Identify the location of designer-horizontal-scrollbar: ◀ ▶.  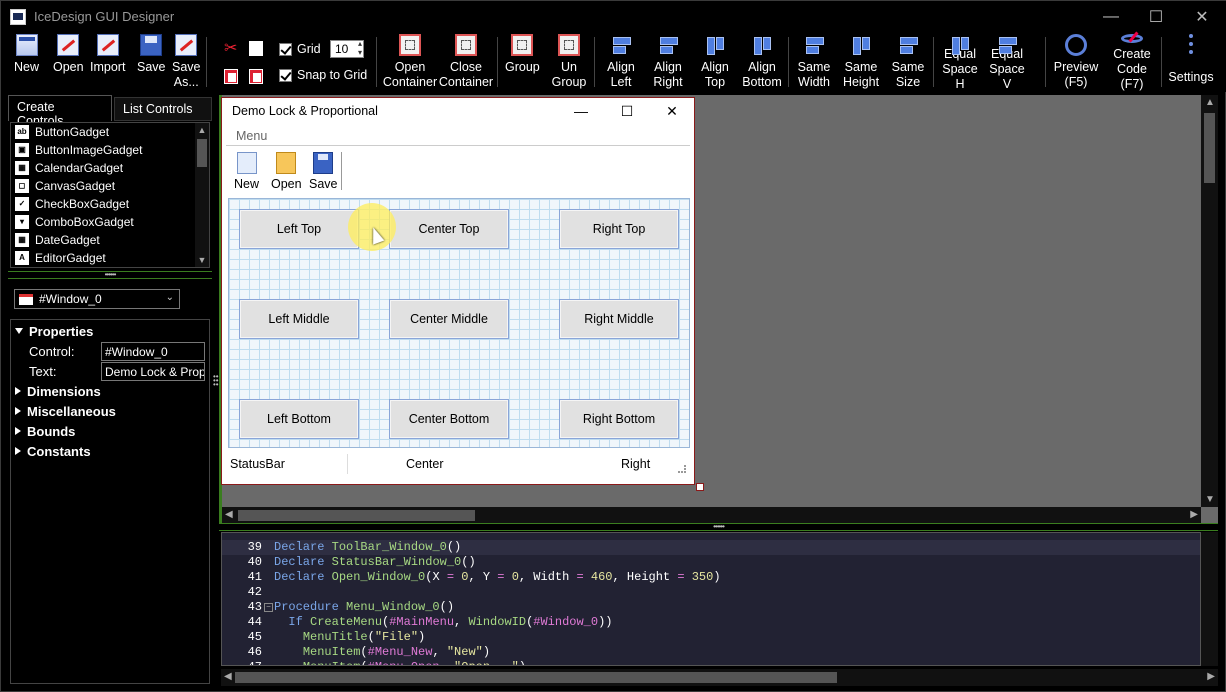
(711, 515).